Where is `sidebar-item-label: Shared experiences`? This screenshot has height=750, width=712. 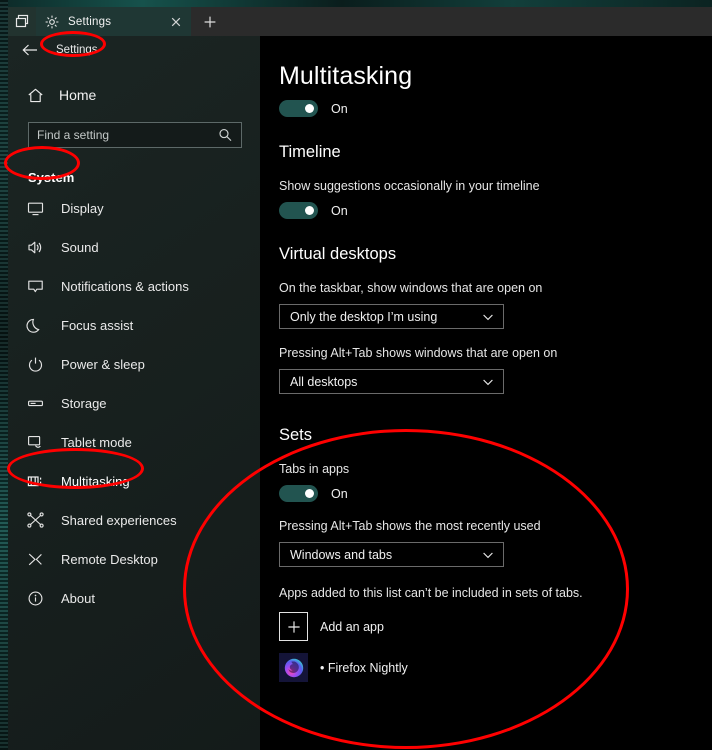 sidebar-item-label: Shared experiences is located at coordinates (119, 520).